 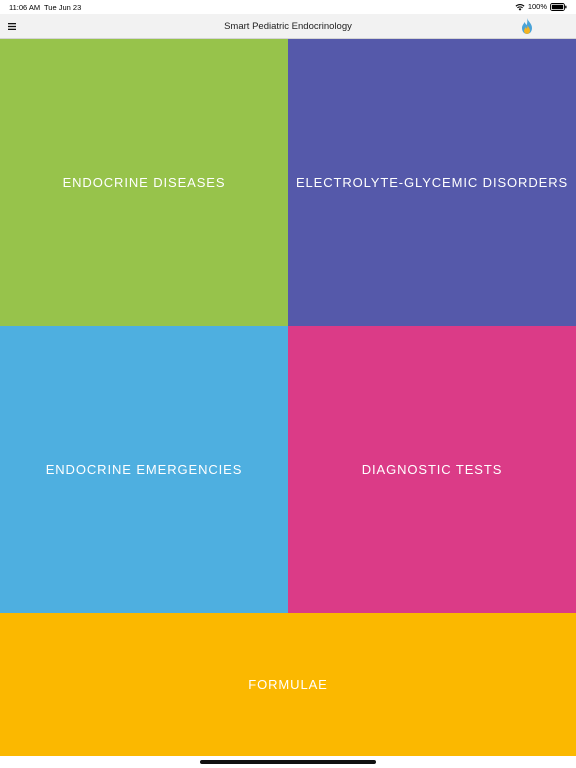 I want to click on tile-label: ENDOCRINE DISEASES, so click(x=144, y=182).